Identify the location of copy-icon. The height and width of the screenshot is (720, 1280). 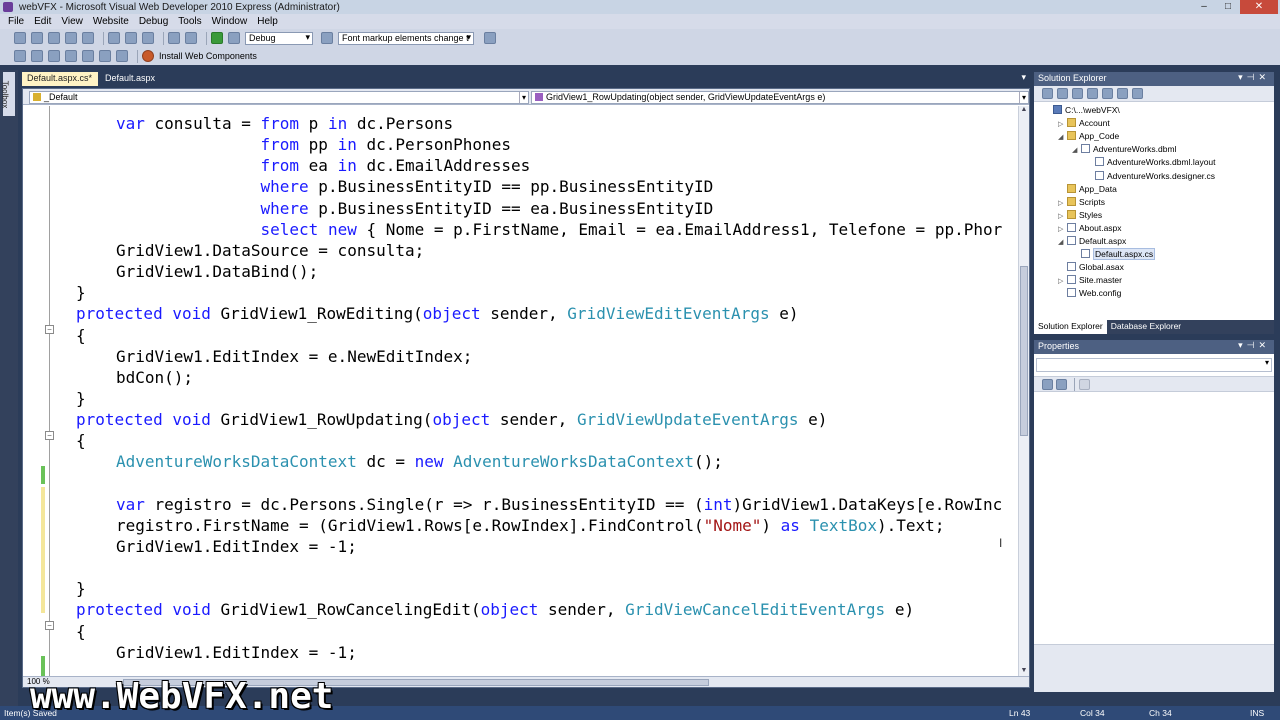
(131, 38).